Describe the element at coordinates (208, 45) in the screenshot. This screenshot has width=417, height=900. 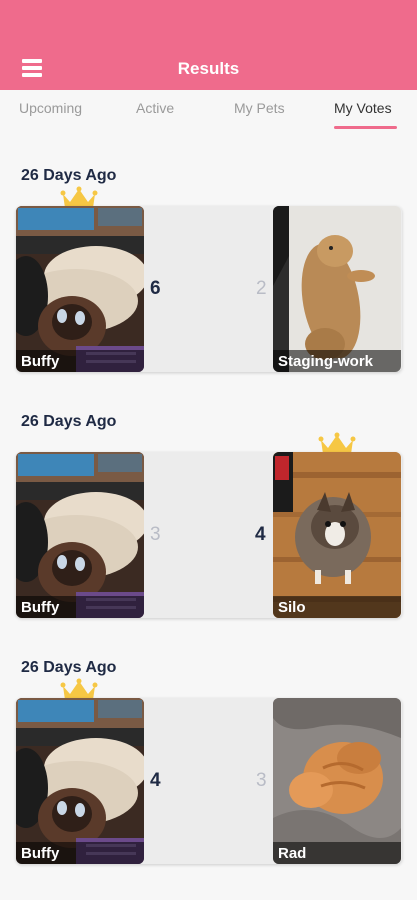
I see `app-header: Results` at that location.